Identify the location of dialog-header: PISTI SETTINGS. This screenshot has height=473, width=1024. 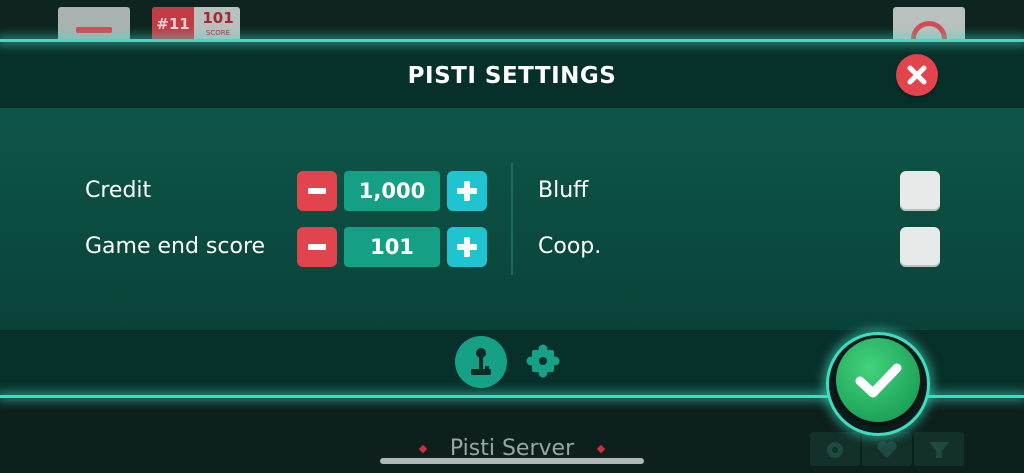
(512, 75).